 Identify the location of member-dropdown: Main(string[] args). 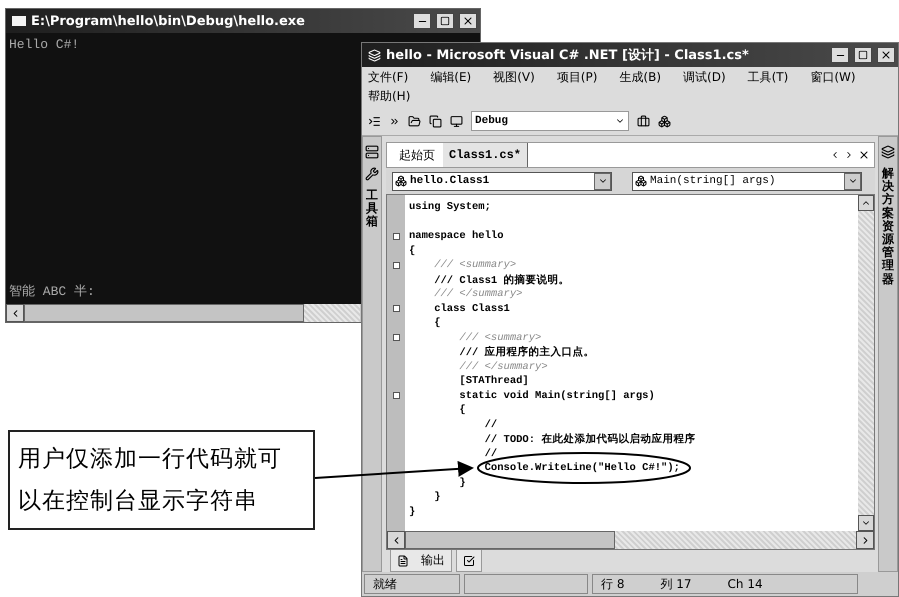
(747, 181).